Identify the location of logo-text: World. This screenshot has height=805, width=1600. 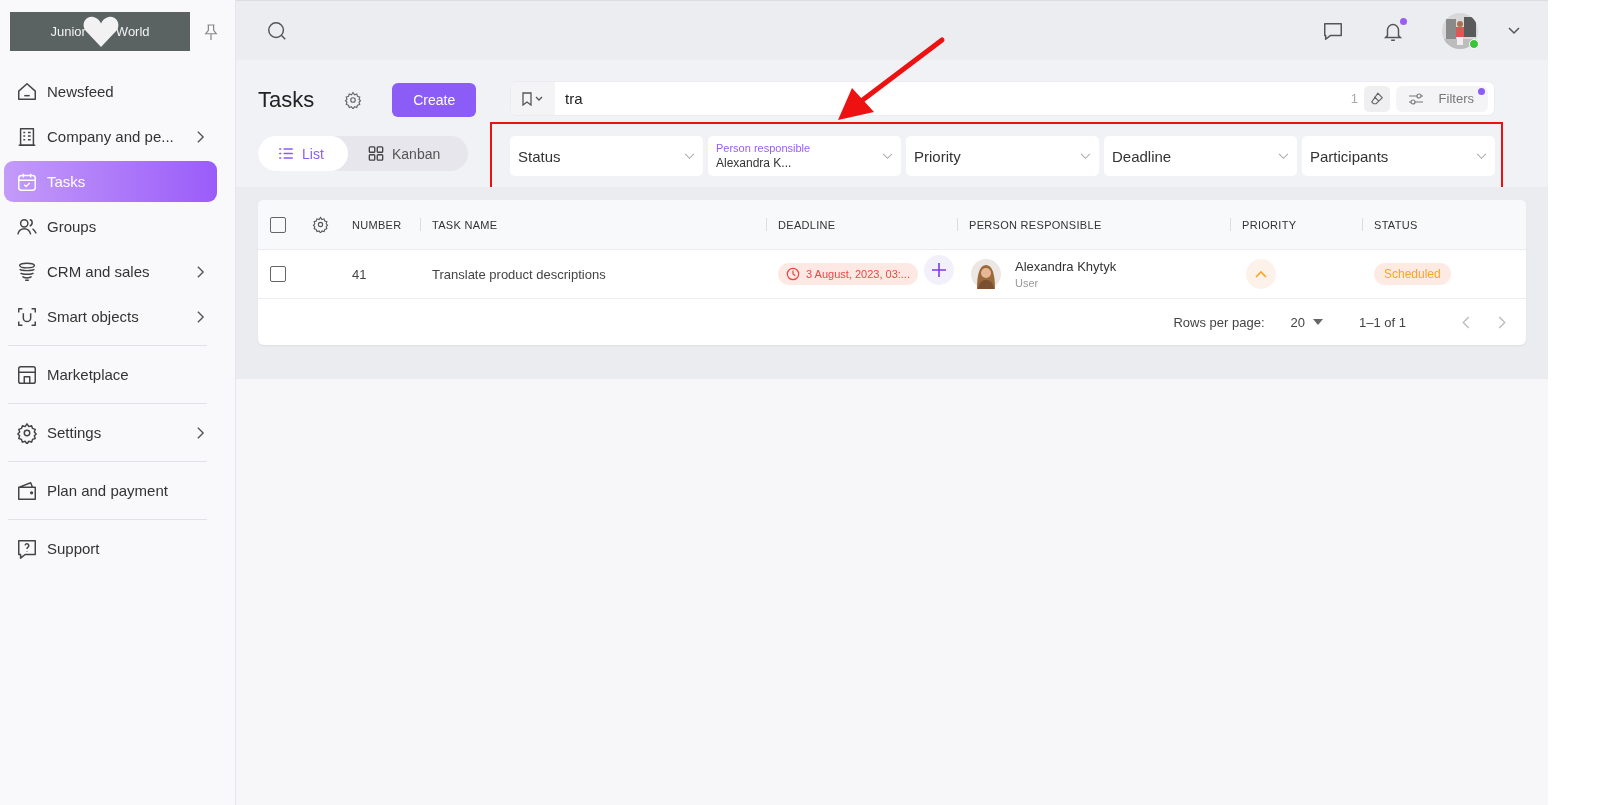
(132, 31).